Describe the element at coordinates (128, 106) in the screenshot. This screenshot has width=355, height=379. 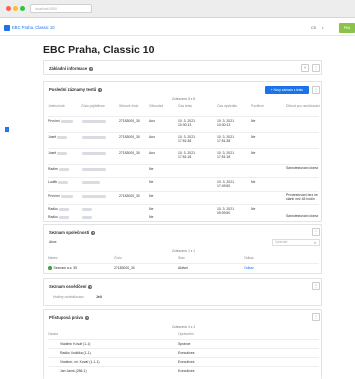
I see `column-header: Sériové číslo` at that location.